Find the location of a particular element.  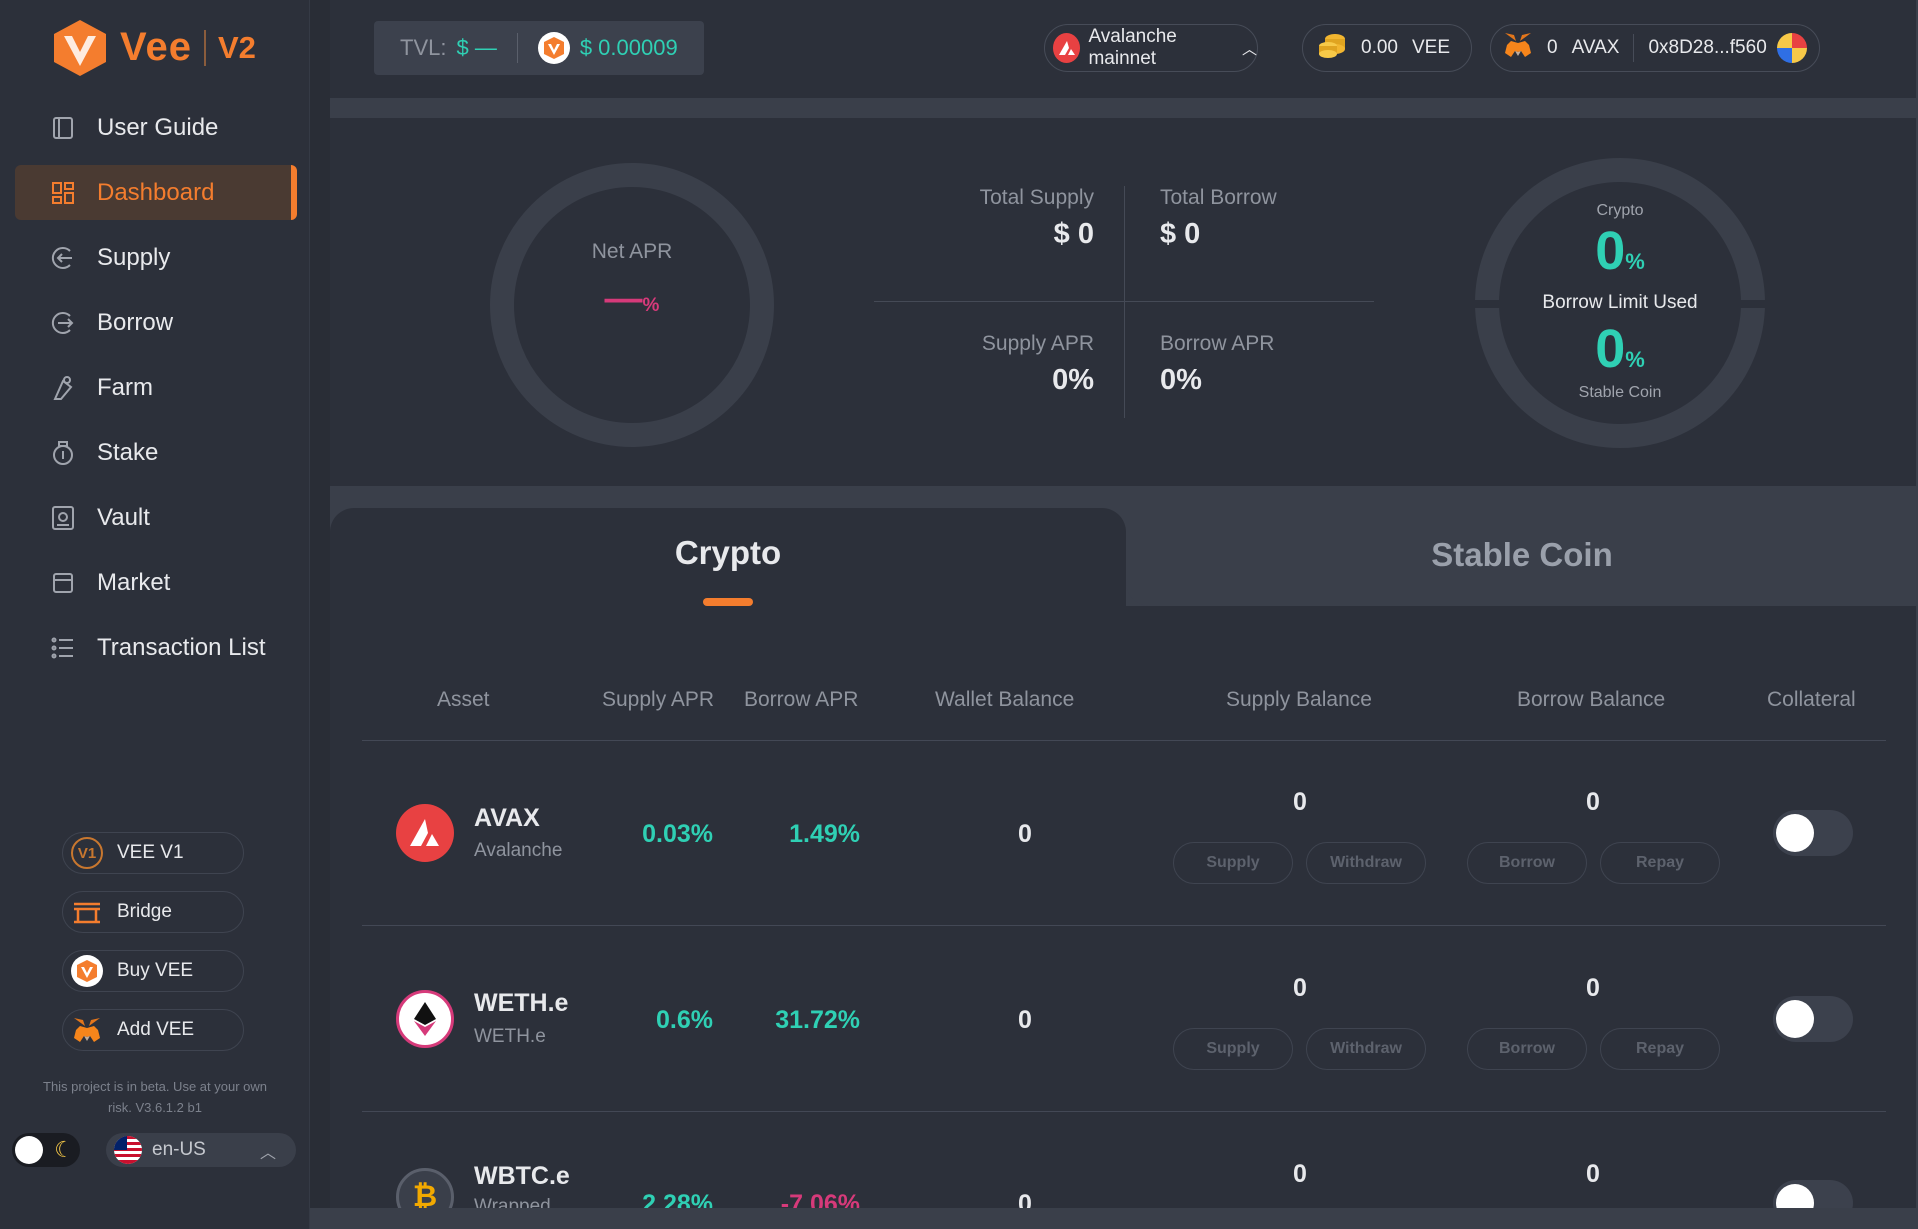

bottom-edge is located at coordinates (1114, 1218).